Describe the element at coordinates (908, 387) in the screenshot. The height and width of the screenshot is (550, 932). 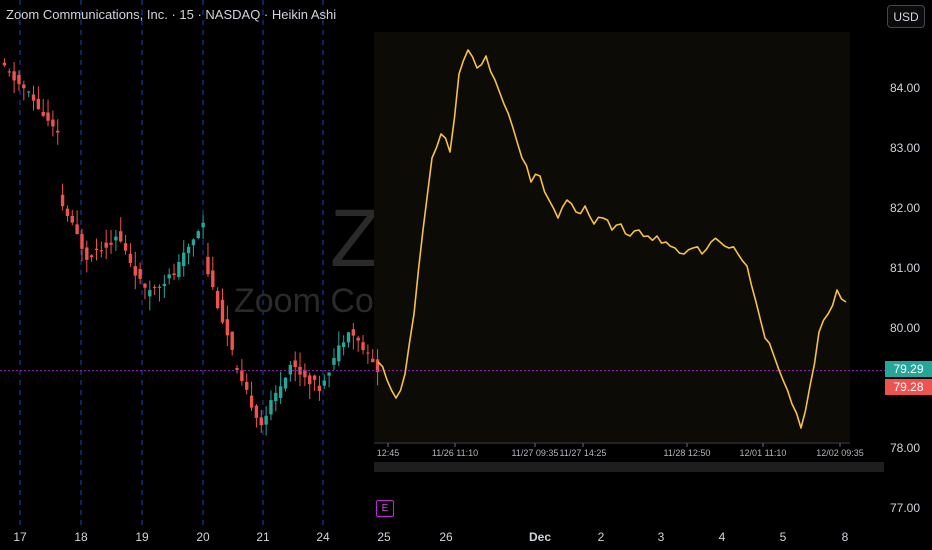
I see `last-price-tag-red: 79.28` at that location.